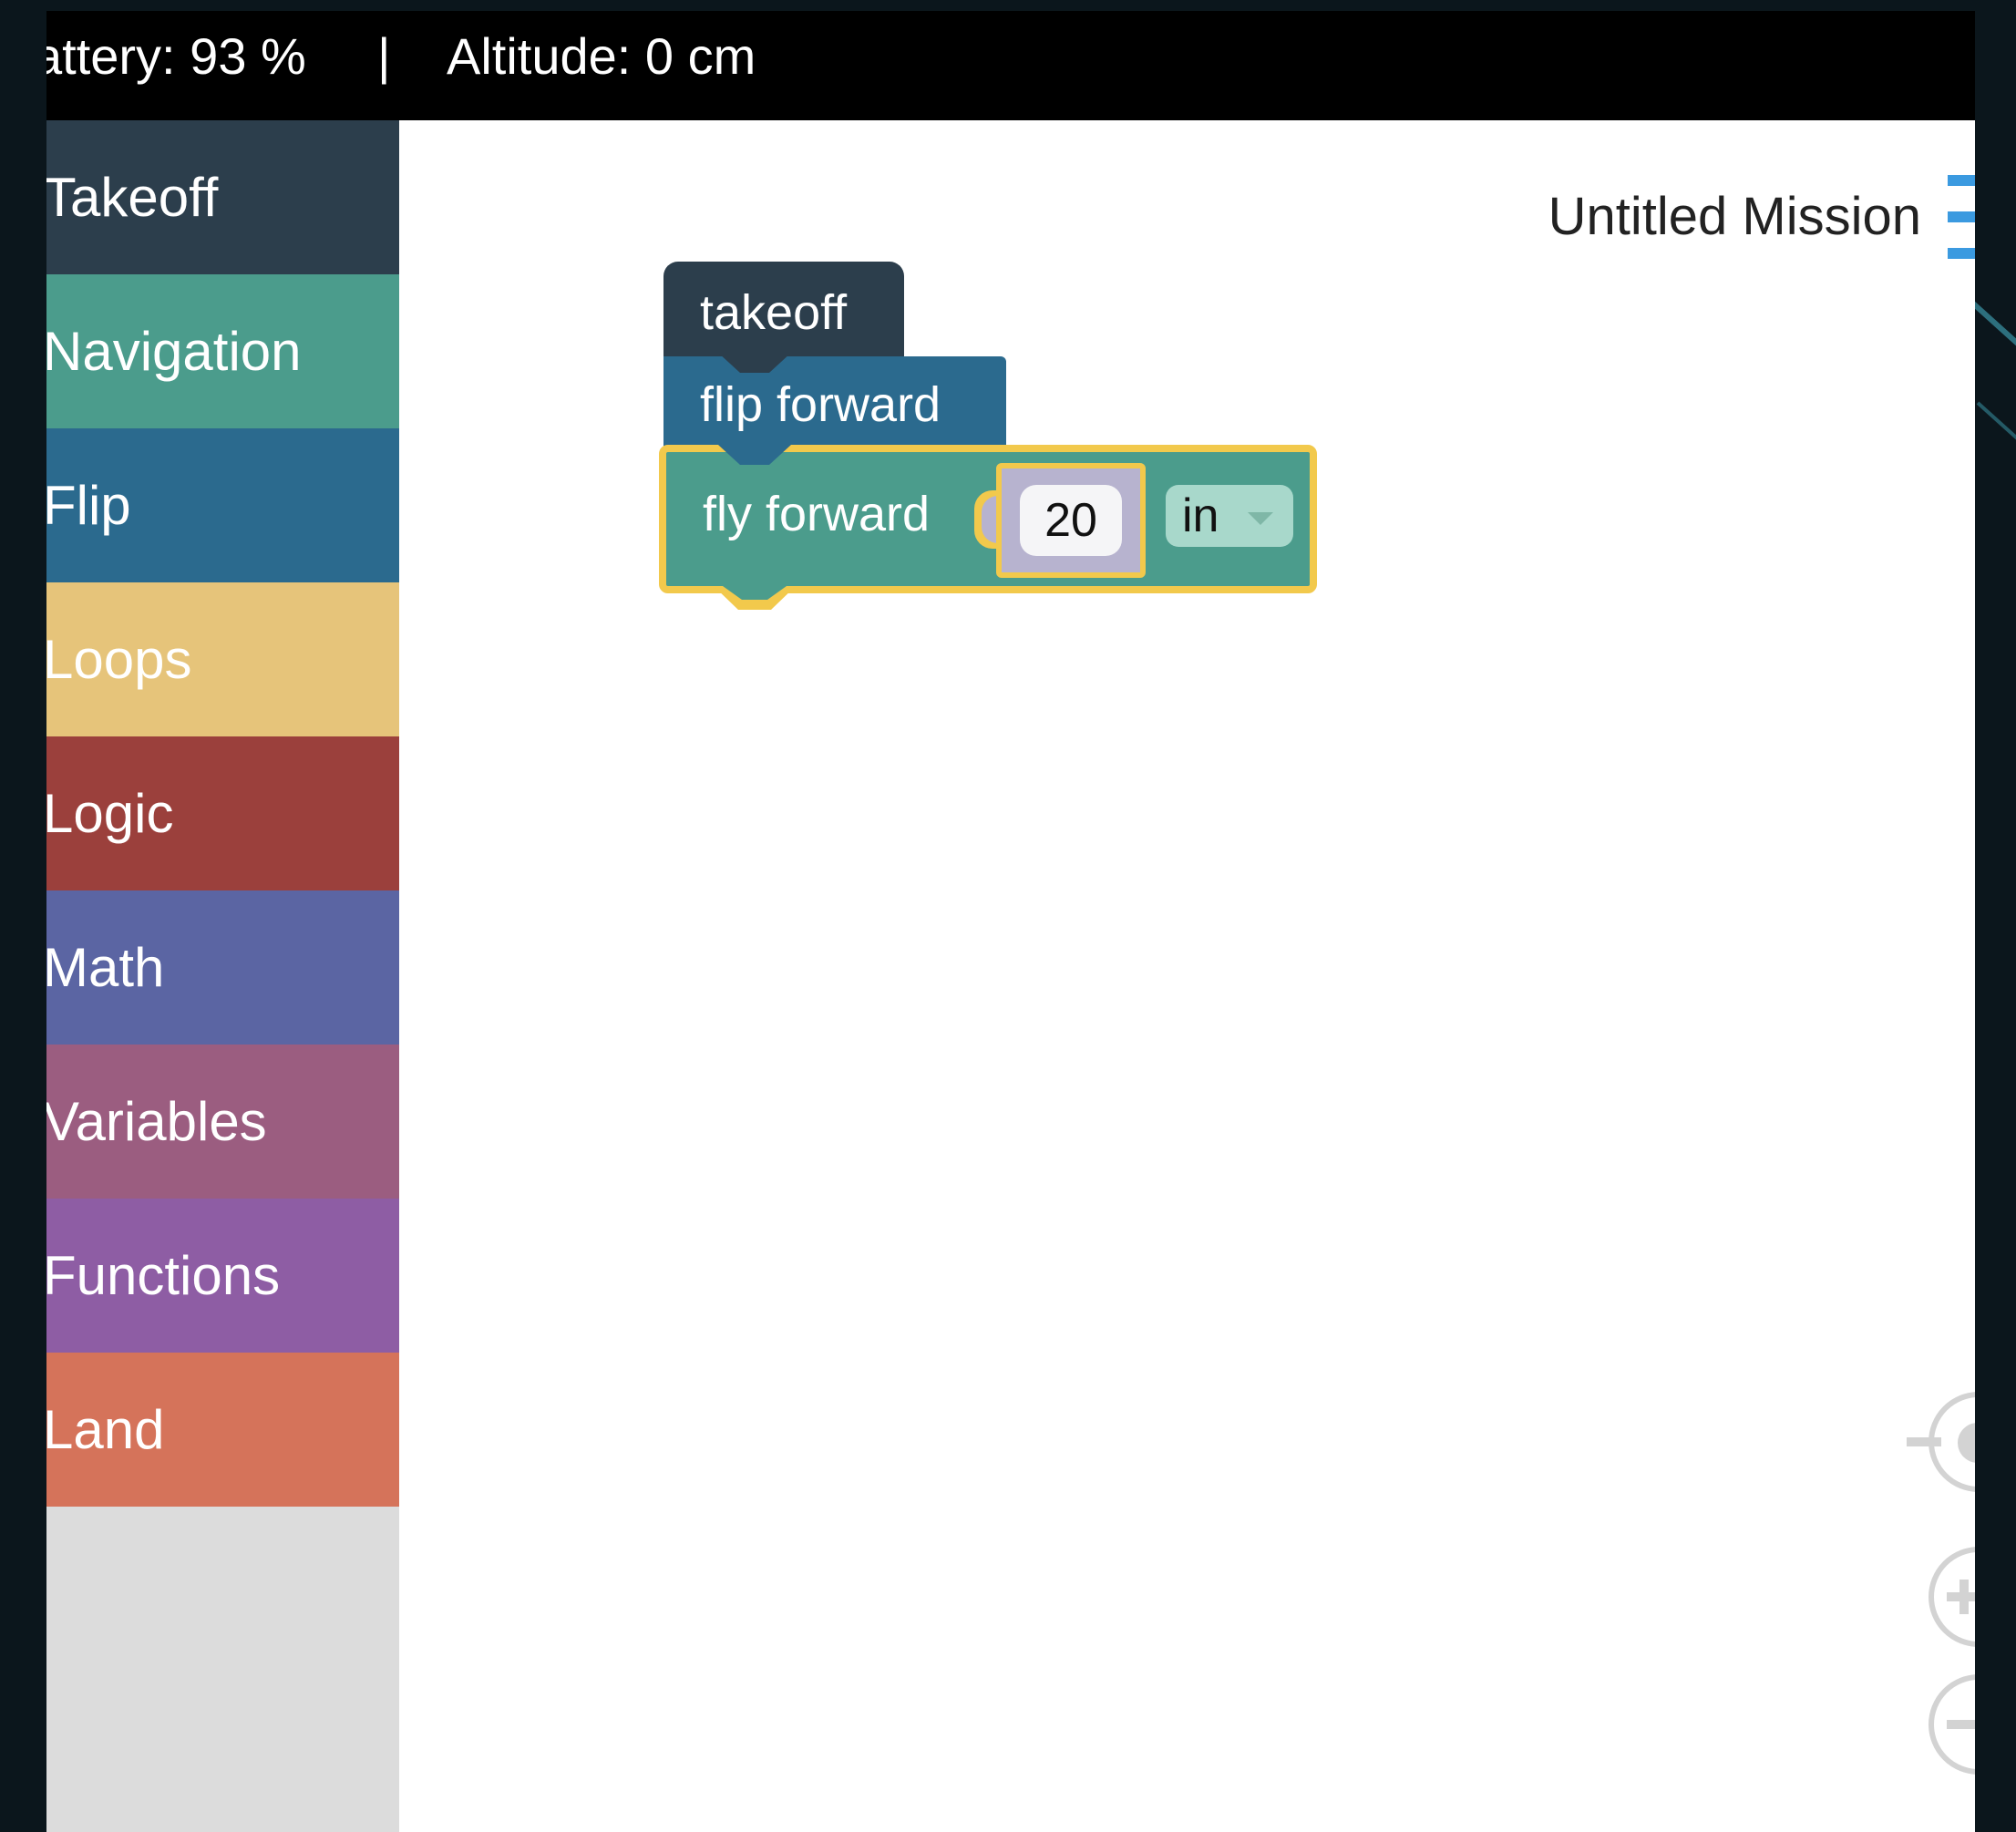  What do you see at coordinates (820, 405) in the screenshot?
I see `flip-forward-block-label: flip forward` at bounding box center [820, 405].